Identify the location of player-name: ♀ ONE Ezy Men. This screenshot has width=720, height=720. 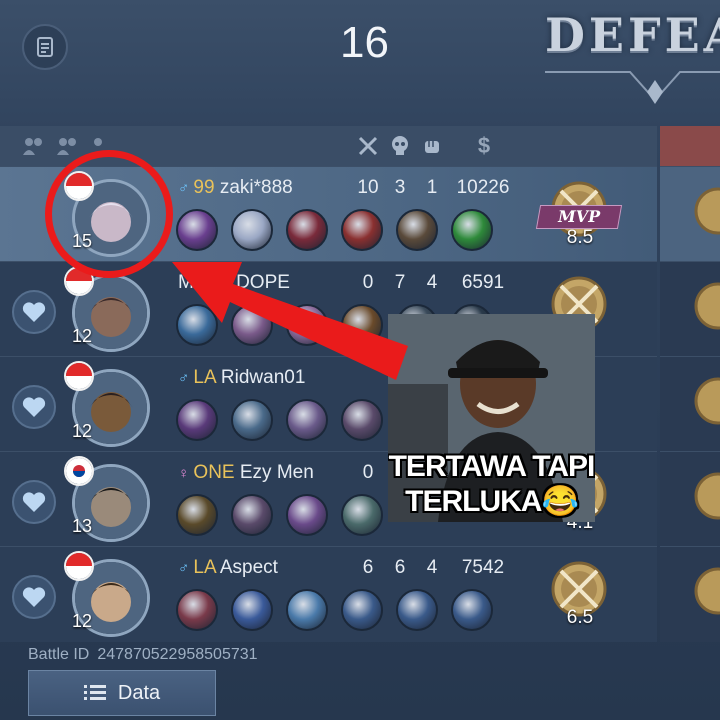
(246, 473).